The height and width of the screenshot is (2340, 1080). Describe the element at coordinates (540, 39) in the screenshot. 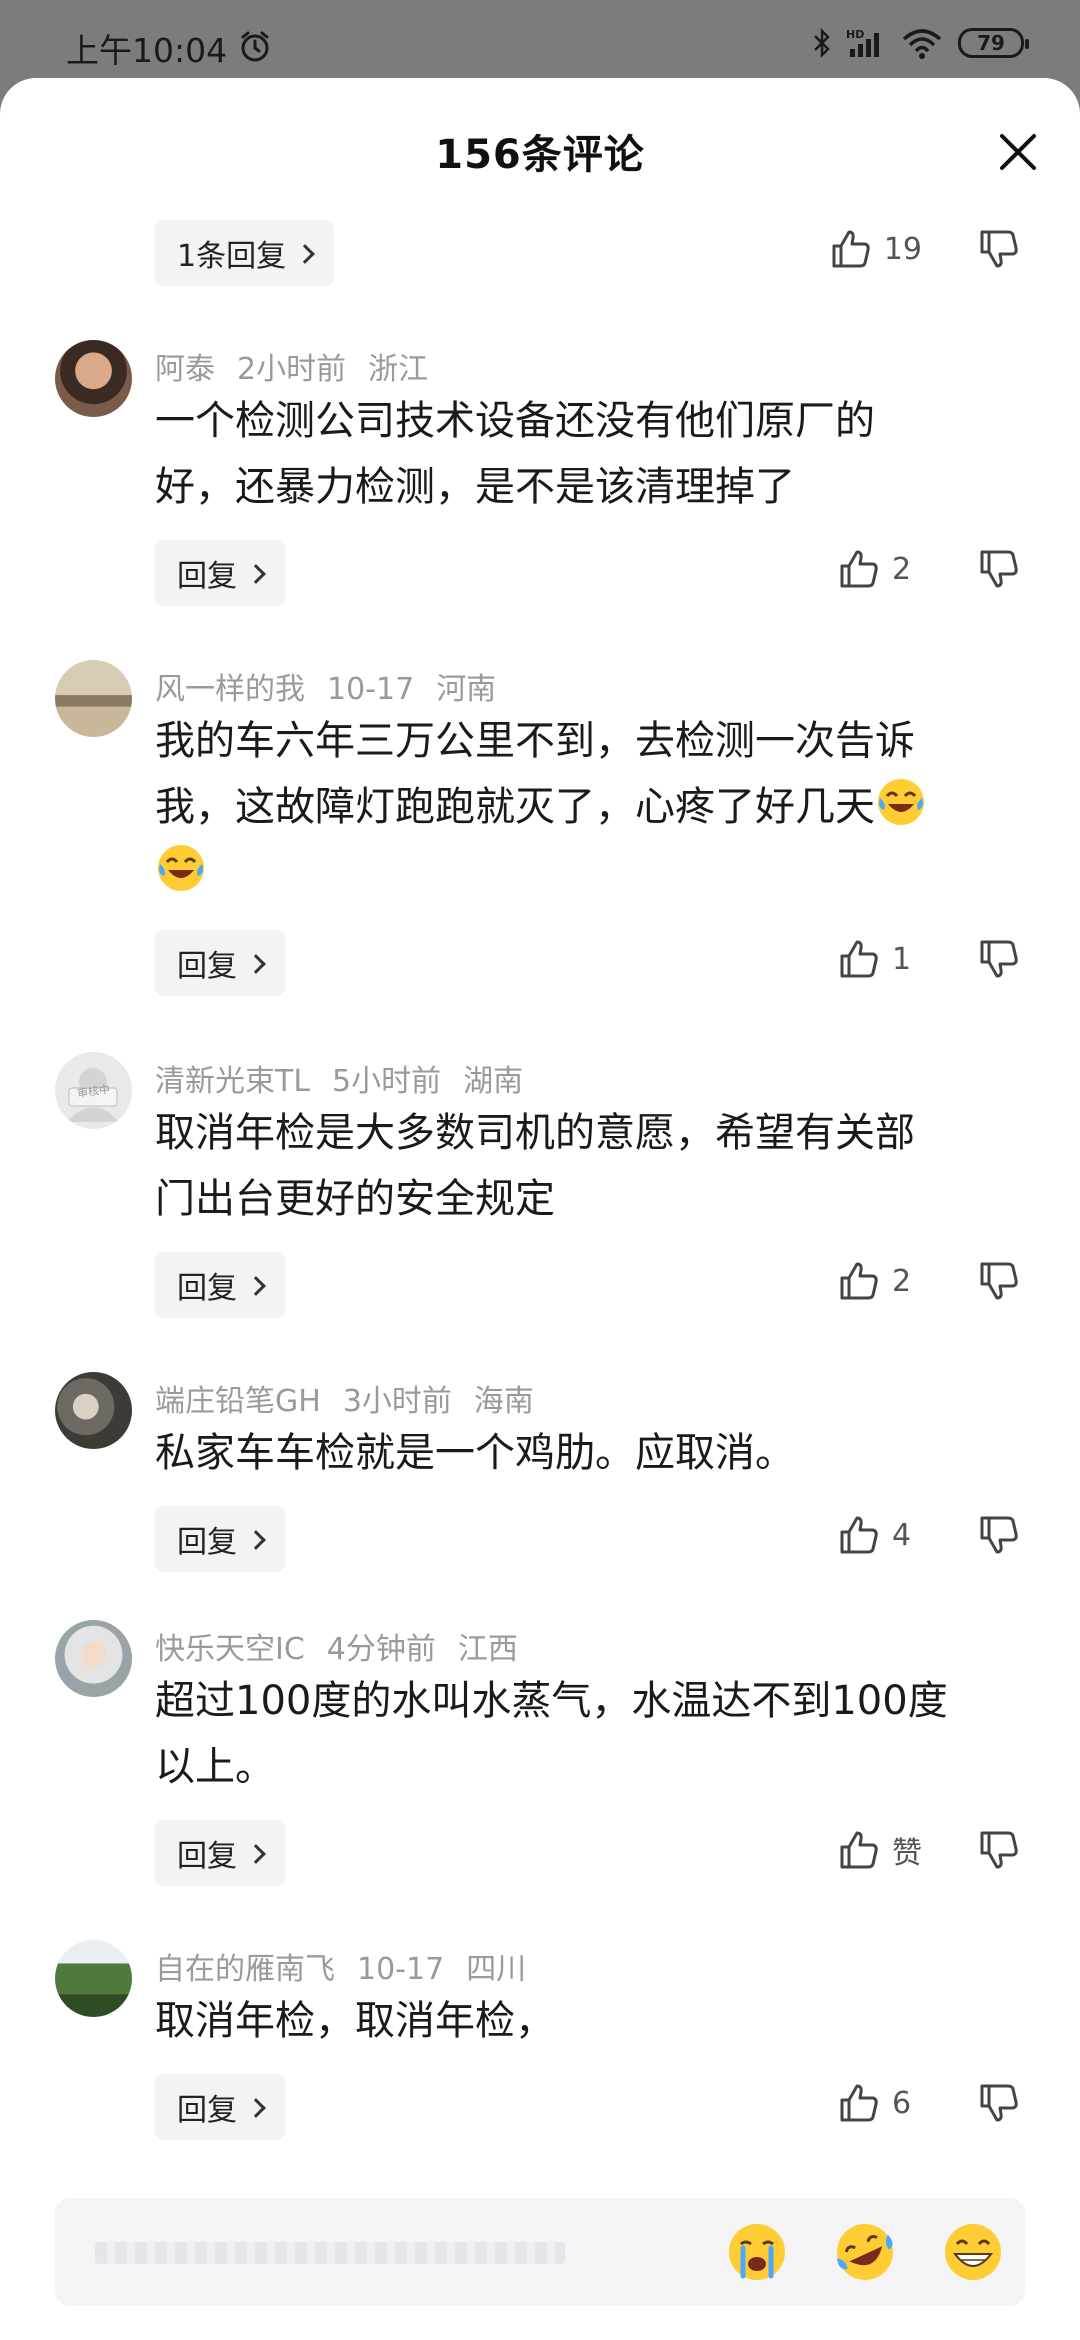

I see `status-bar: 上午10:04 HD 79` at that location.